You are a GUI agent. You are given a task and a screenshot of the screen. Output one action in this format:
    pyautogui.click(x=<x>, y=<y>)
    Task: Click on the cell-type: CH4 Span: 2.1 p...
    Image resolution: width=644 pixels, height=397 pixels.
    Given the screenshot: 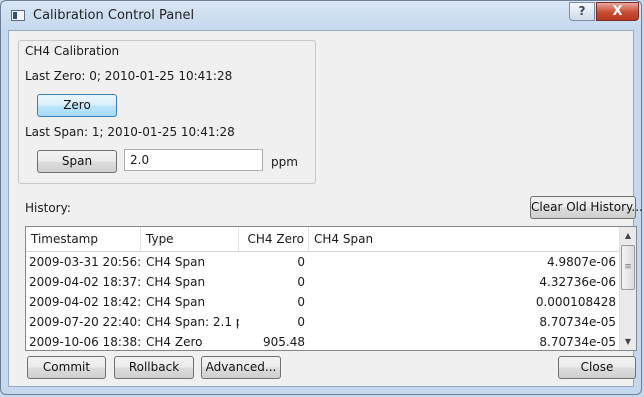 What is the action you would take?
    pyautogui.click(x=192, y=322)
    